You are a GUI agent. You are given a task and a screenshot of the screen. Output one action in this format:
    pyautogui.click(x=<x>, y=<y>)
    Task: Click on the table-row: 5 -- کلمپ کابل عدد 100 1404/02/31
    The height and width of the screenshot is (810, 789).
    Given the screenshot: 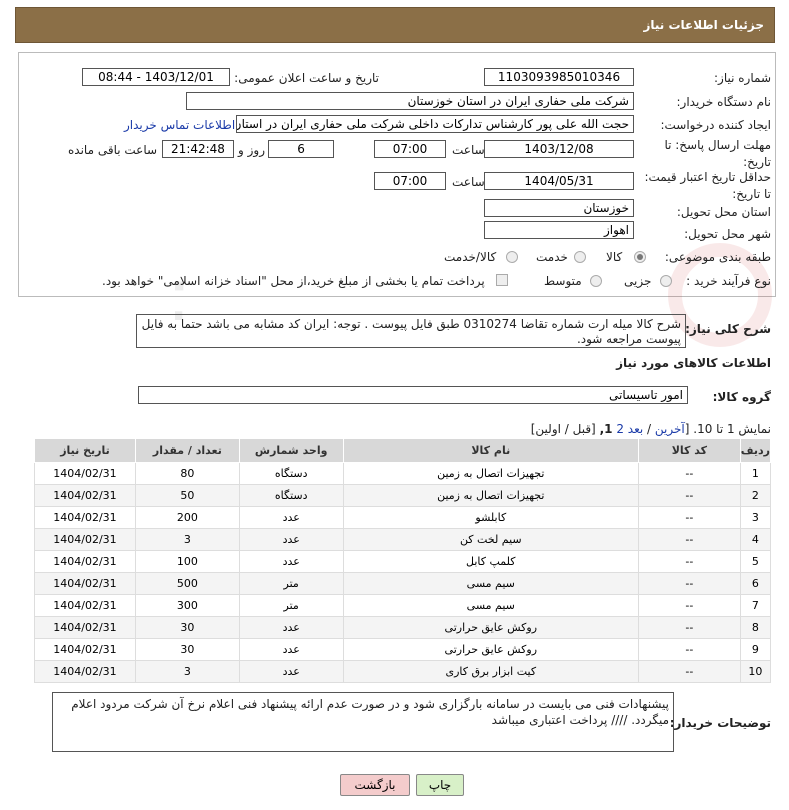 What is the action you would take?
    pyautogui.click(x=403, y=561)
    